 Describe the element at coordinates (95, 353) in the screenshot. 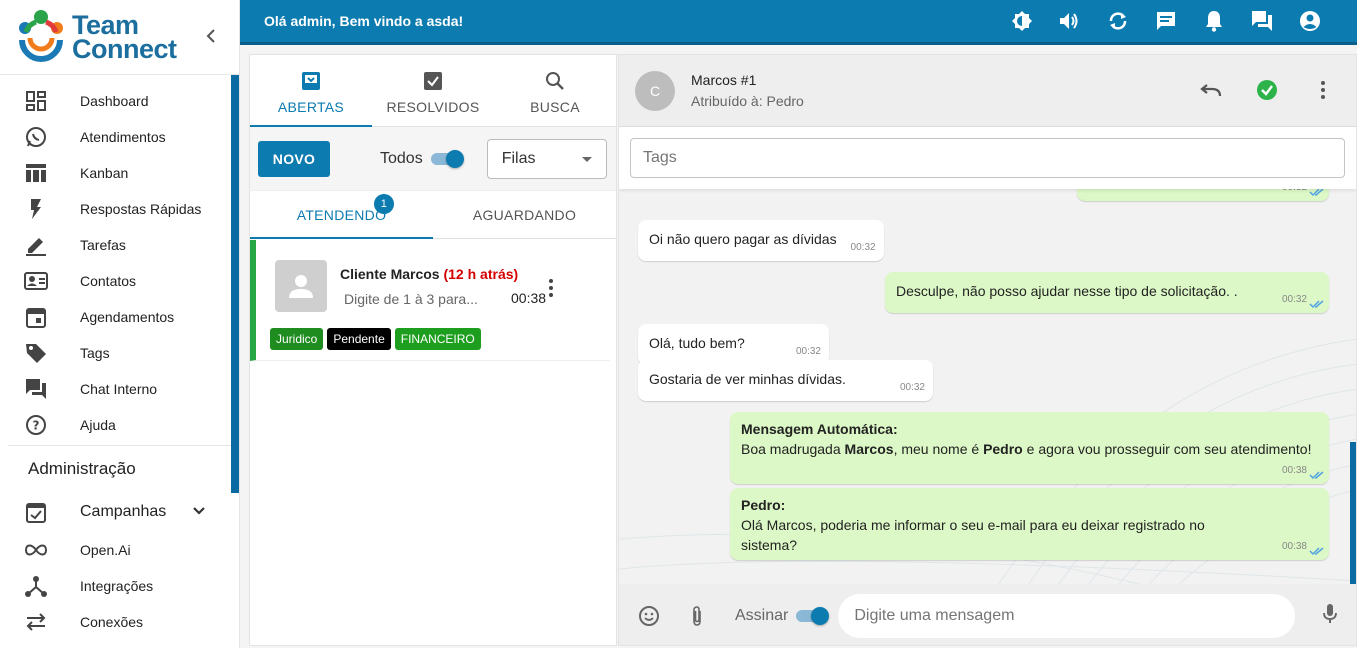

I see `nav-label: Tags` at that location.